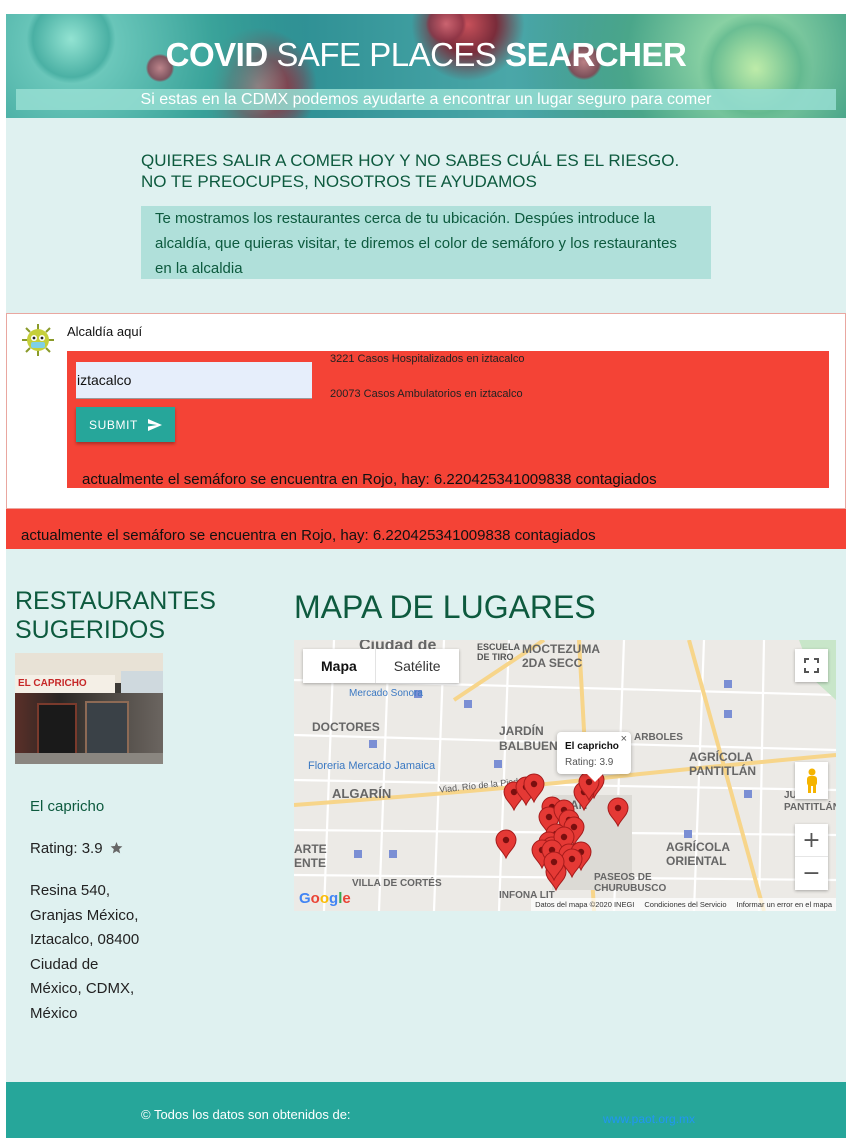 This screenshot has width=863, height=1142. Describe the element at coordinates (624, 739) in the screenshot. I see `info-window-close-icon: ×` at that location.